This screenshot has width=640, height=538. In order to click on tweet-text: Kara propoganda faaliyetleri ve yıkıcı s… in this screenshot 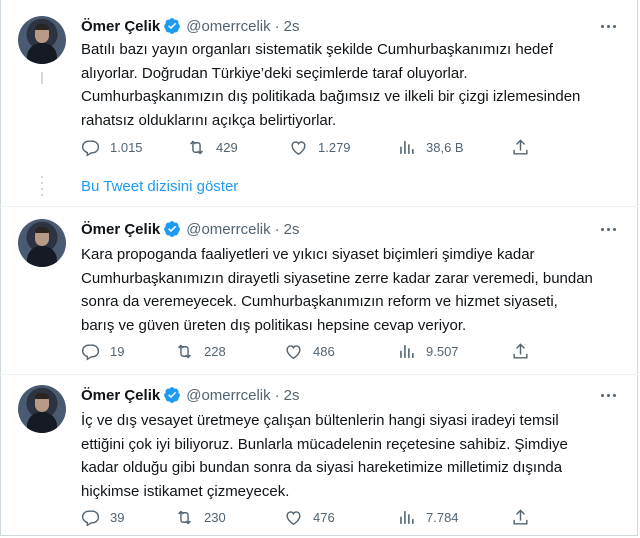, I will do `click(337, 290)`.